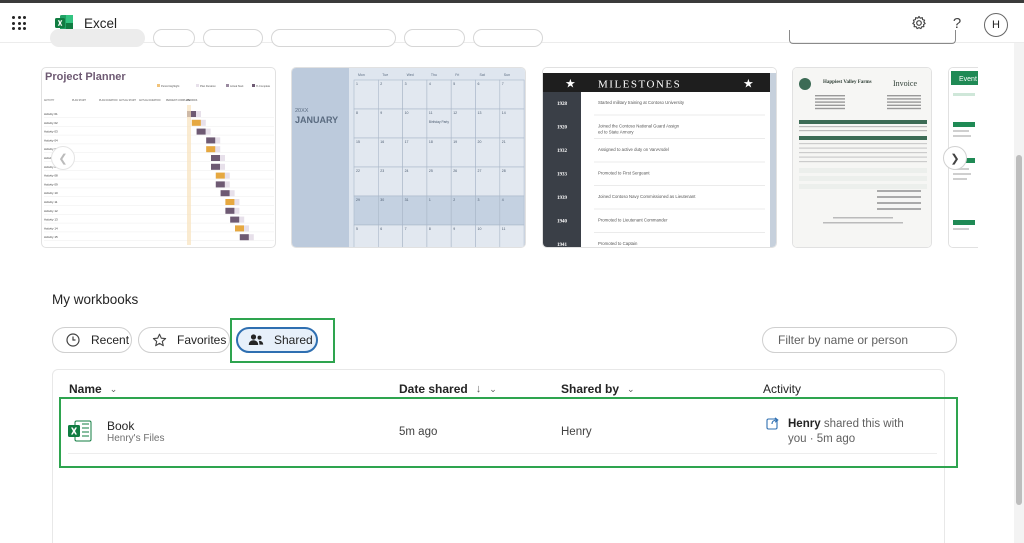 Image resolution: width=1024 pixels, height=543 pixels. Describe the element at coordinates (862, 157) in the screenshot. I see `template-invoice: Happiest Valley Farms Invoice` at that location.